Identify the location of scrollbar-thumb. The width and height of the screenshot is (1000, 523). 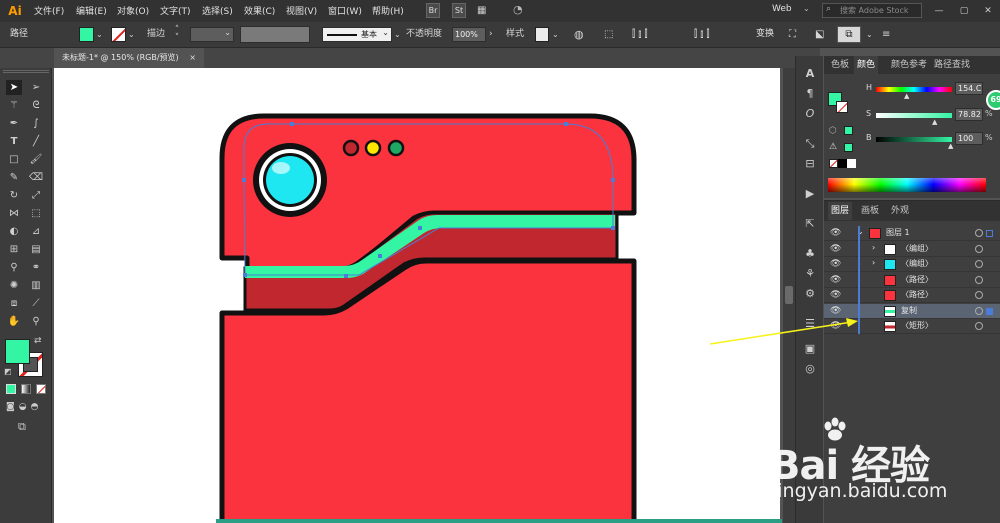
(789, 295).